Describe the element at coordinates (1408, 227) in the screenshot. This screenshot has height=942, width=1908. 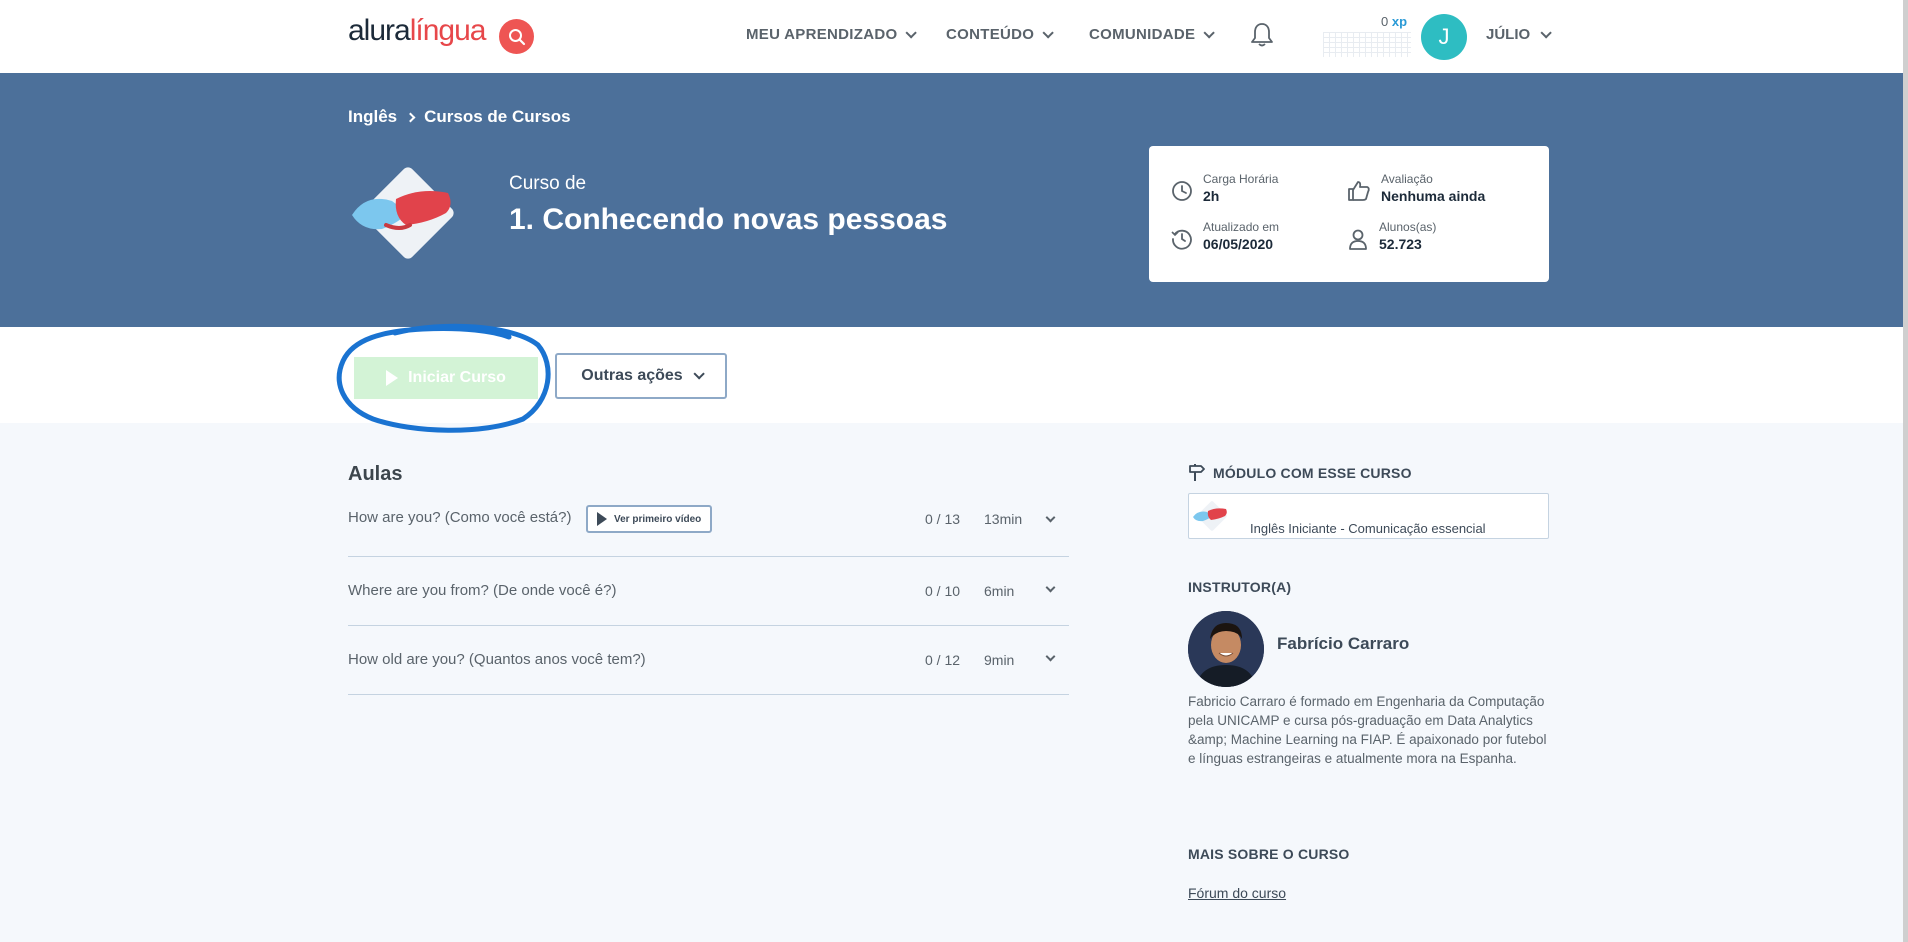
I see `students-label: Alunos(as)` at that location.